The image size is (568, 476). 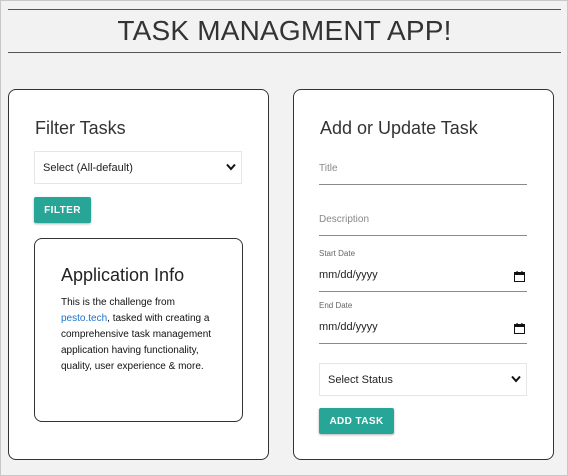 I want to click on filter-select: Select (All-default), so click(x=138, y=167).